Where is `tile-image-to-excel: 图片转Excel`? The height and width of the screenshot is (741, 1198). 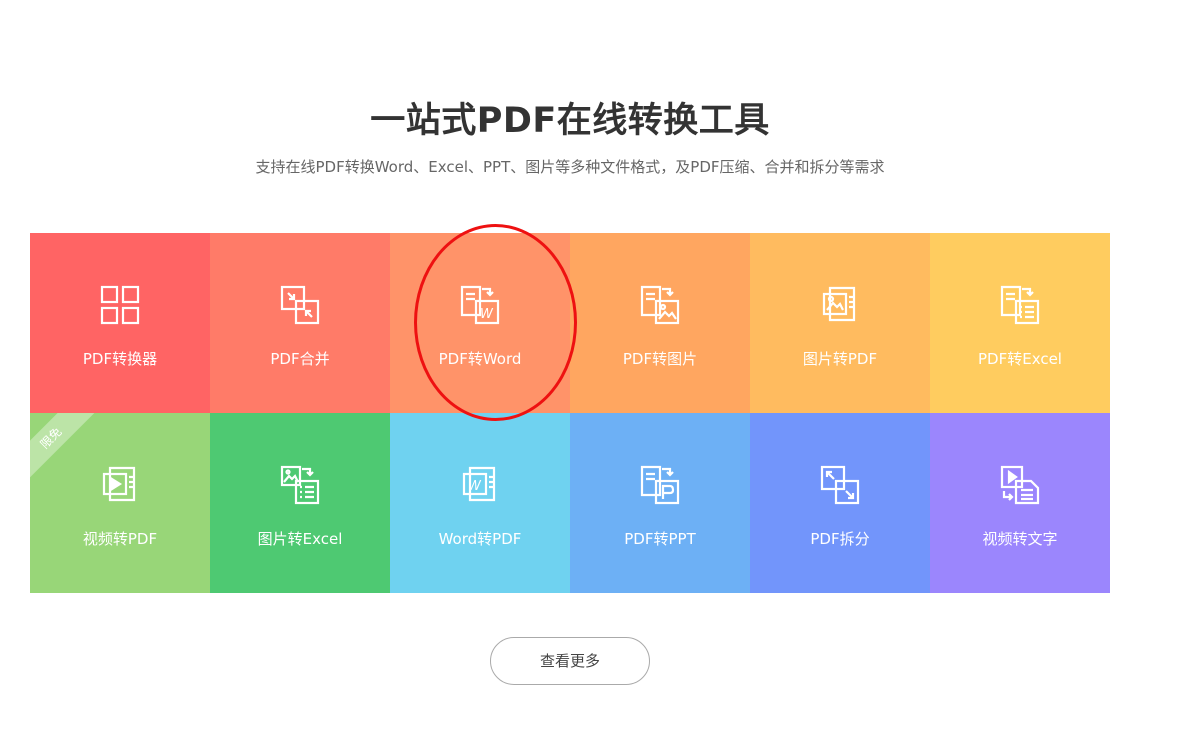
tile-image-to-excel: 图片转Excel is located at coordinates (300, 503).